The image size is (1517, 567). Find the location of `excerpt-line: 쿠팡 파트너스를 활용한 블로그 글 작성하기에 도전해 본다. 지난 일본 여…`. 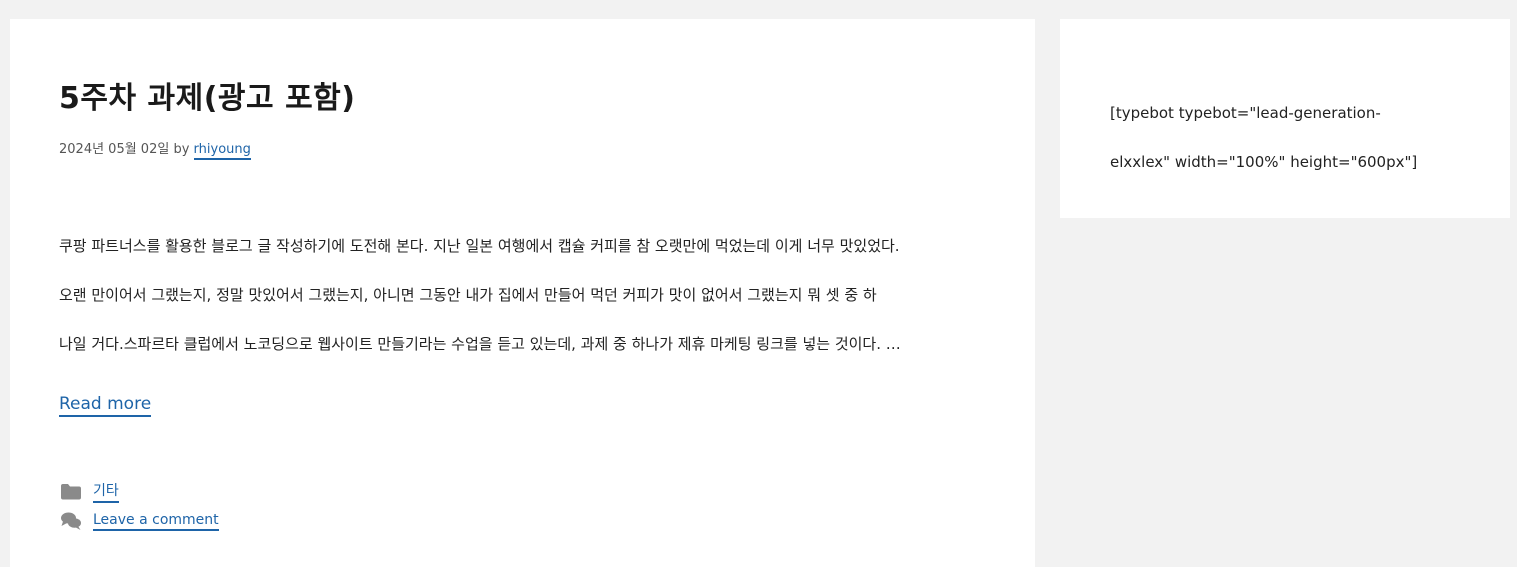

excerpt-line: 쿠팡 파트너스를 활용한 블로그 글 작성하기에 도전해 본다. 지난 일본 여… is located at coordinates (479, 246).